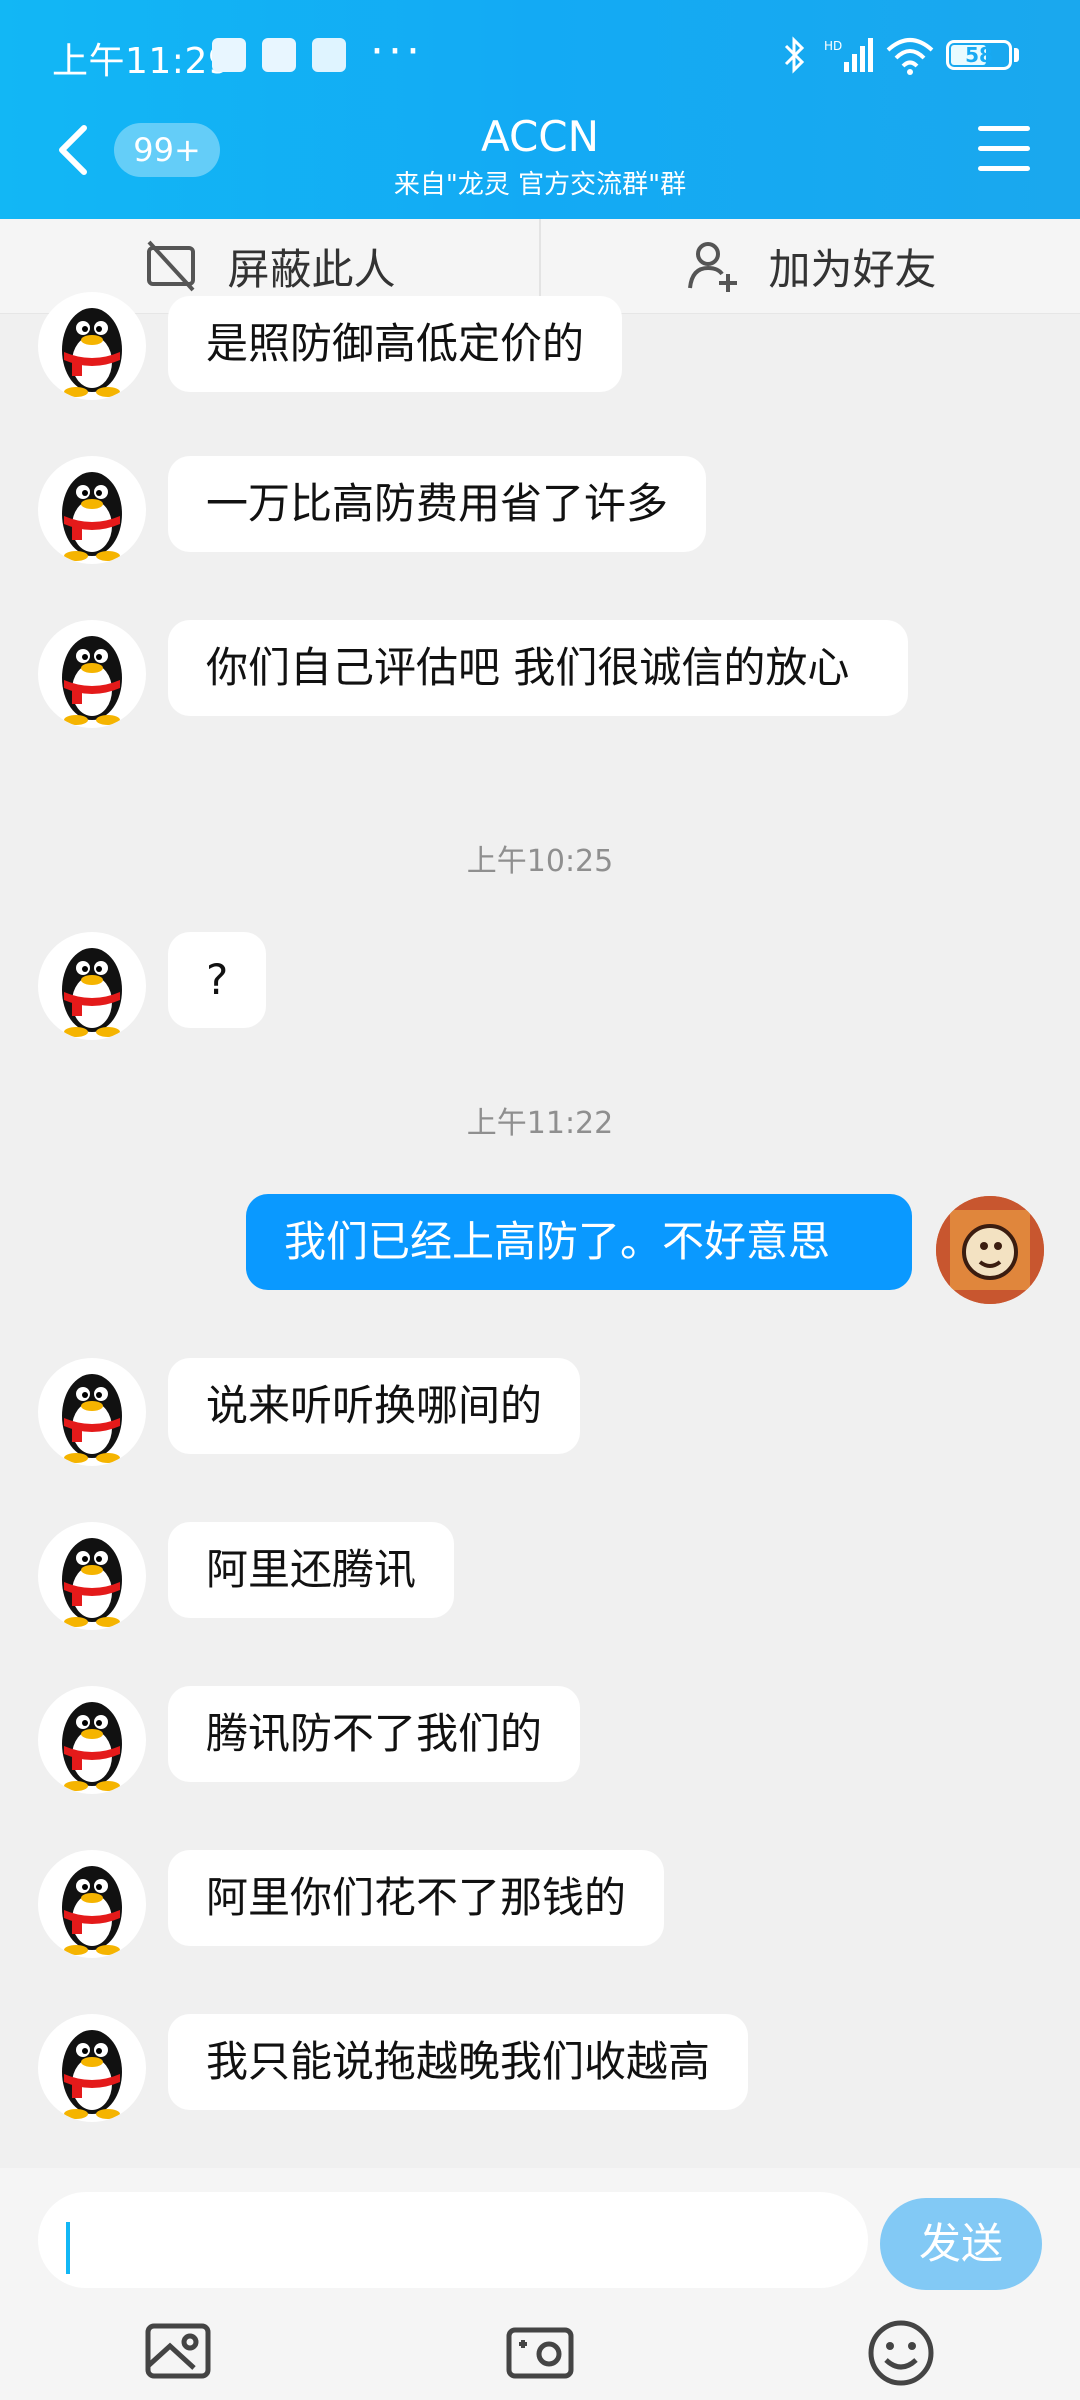  Describe the element at coordinates (437, 504) in the screenshot. I see `message-bubble: 一万比高防费用省了许多` at that location.